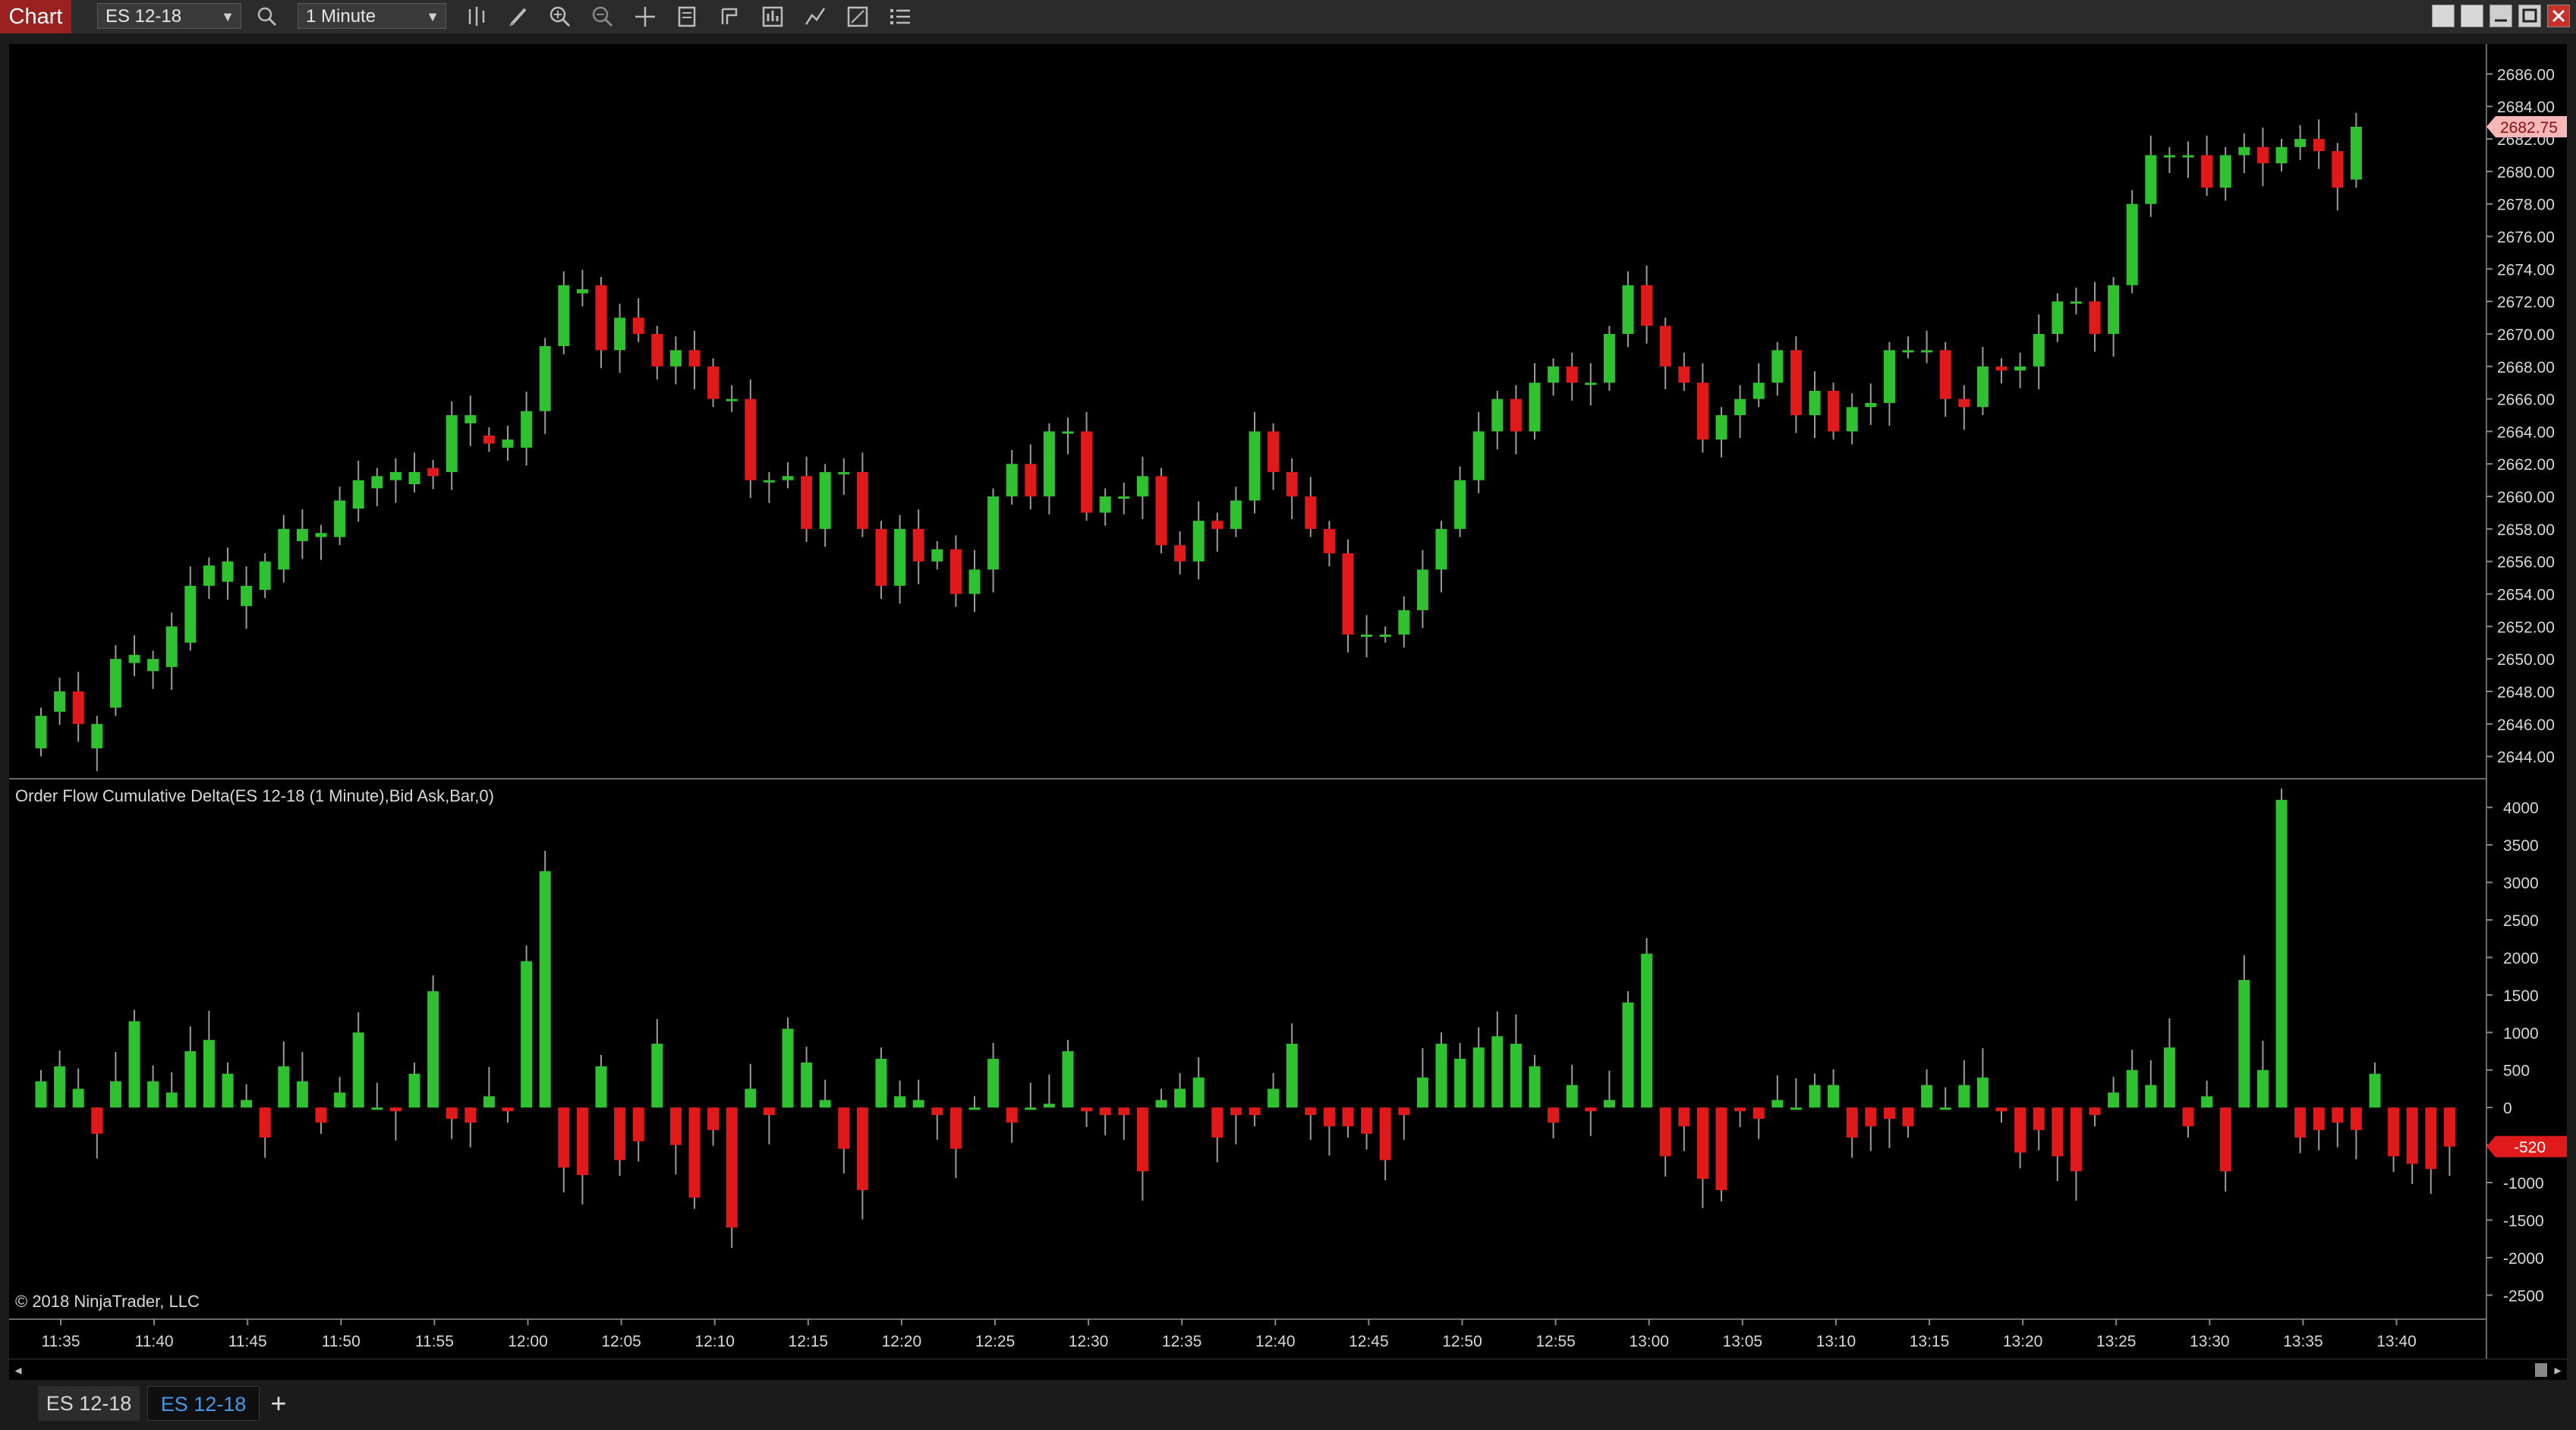 Image resolution: width=2576 pixels, height=1430 pixels. What do you see at coordinates (476, 17) in the screenshot?
I see `bar-type-icon` at bounding box center [476, 17].